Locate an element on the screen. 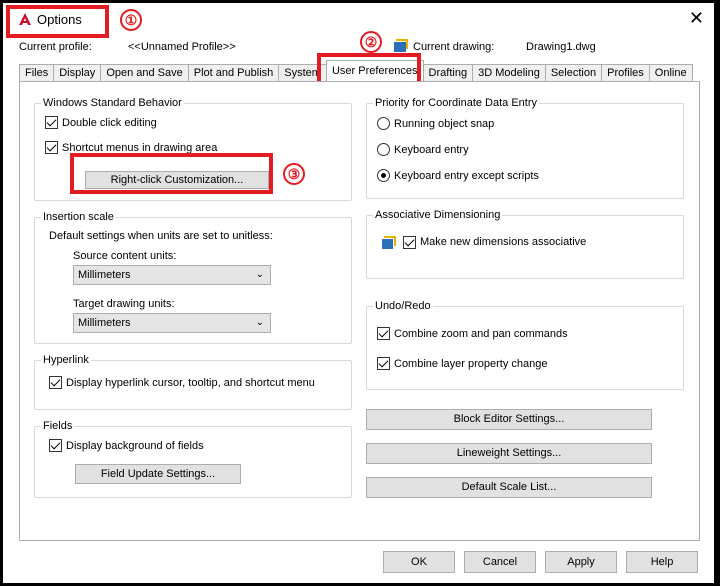 This screenshot has width=720, height=586. annotation-number-2: ② is located at coordinates (371, 42).